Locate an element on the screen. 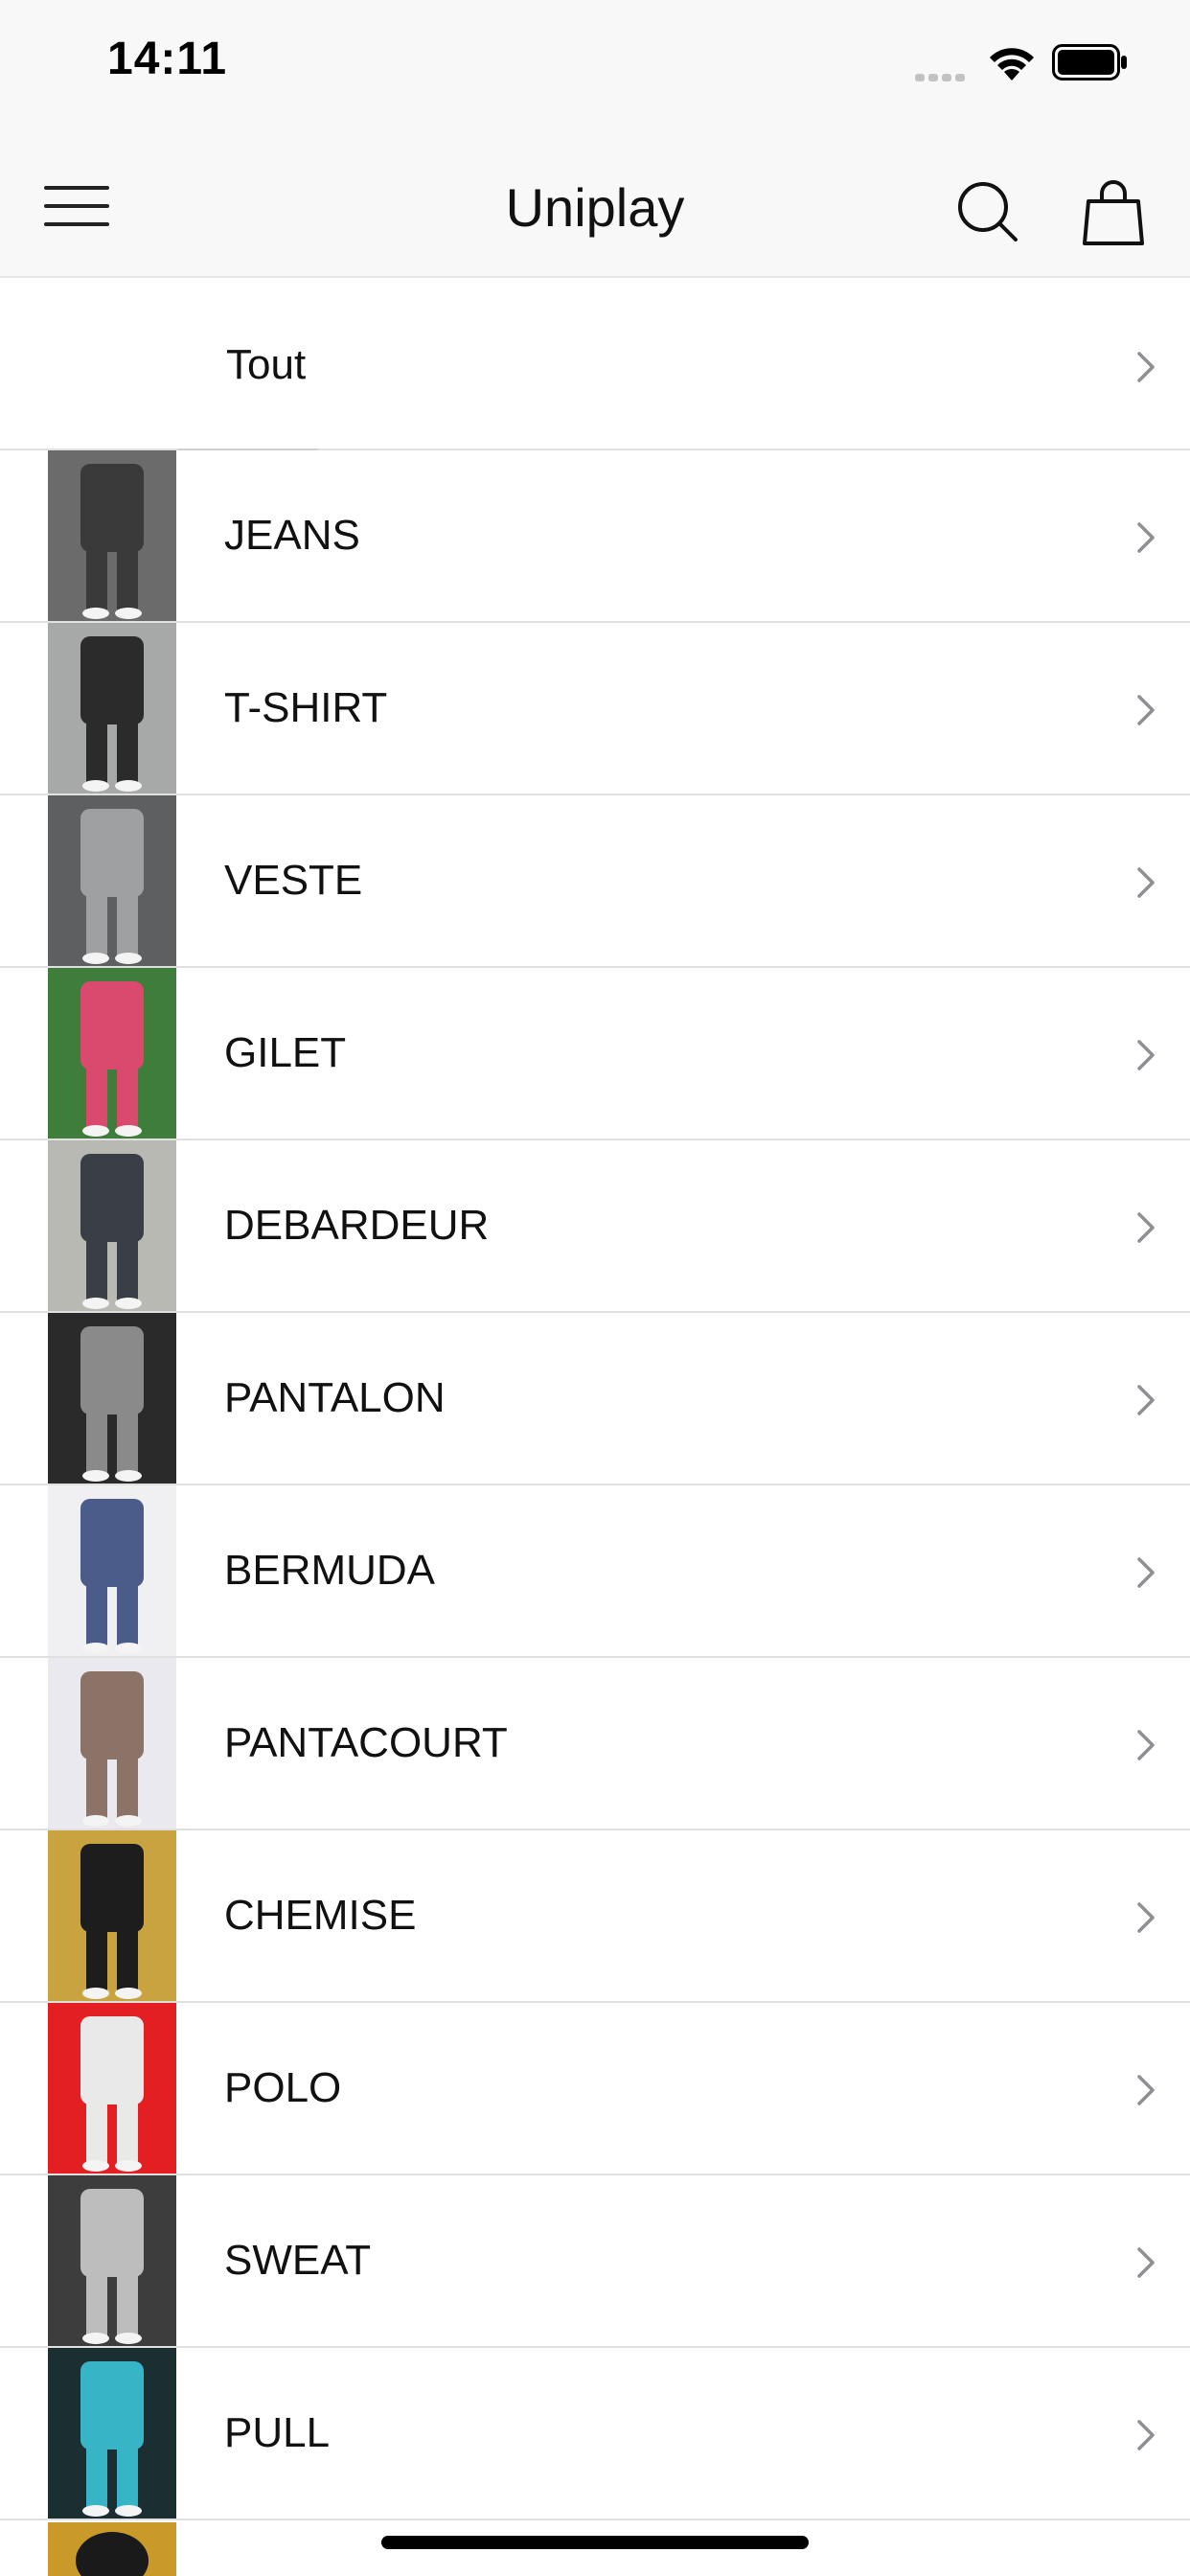 This screenshot has width=1190, height=2576. category-row-t-shirt: T-SHIRT is located at coordinates (595, 709).